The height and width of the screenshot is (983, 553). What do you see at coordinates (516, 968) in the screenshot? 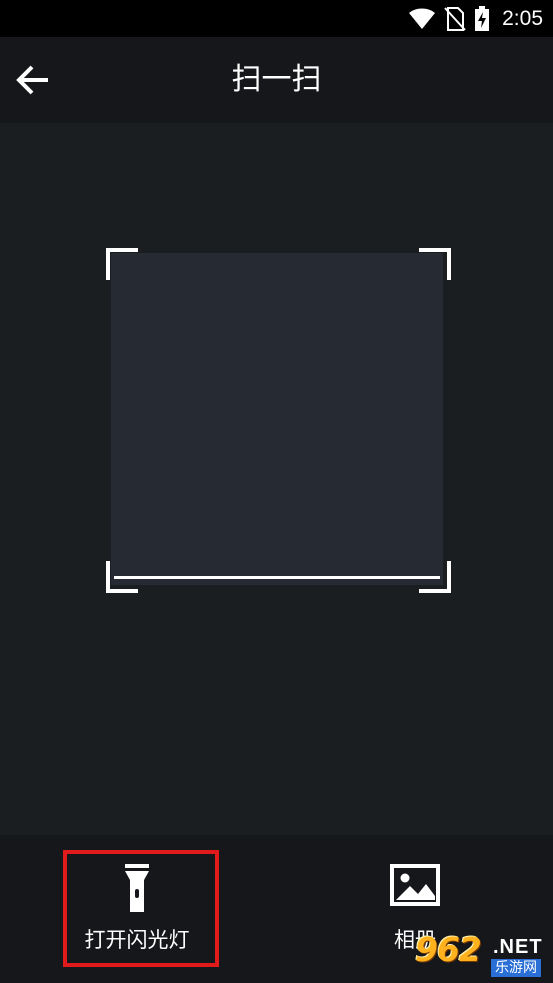
I see `watermark-caption: 乐游网` at bounding box center [516, 968].